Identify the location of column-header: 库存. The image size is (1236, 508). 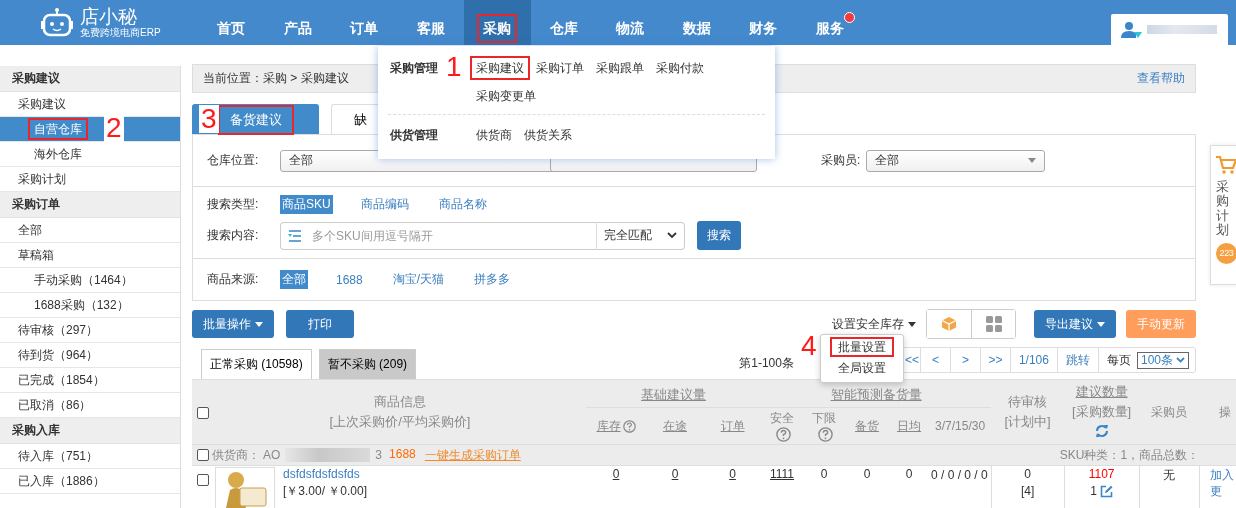
(608, 426).